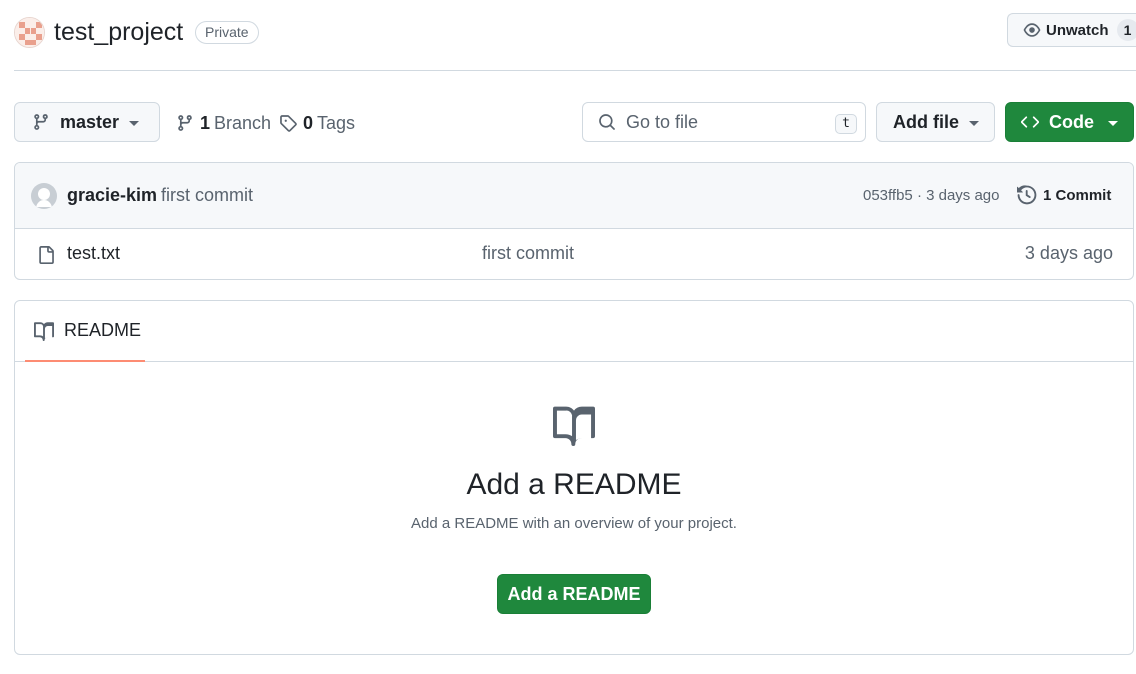 This screenshot has height=674, width=1136. What do you see at coordinates (308, 122) in the screenshot?
I see `tags-count: 0` at bounding box center [308, 122].